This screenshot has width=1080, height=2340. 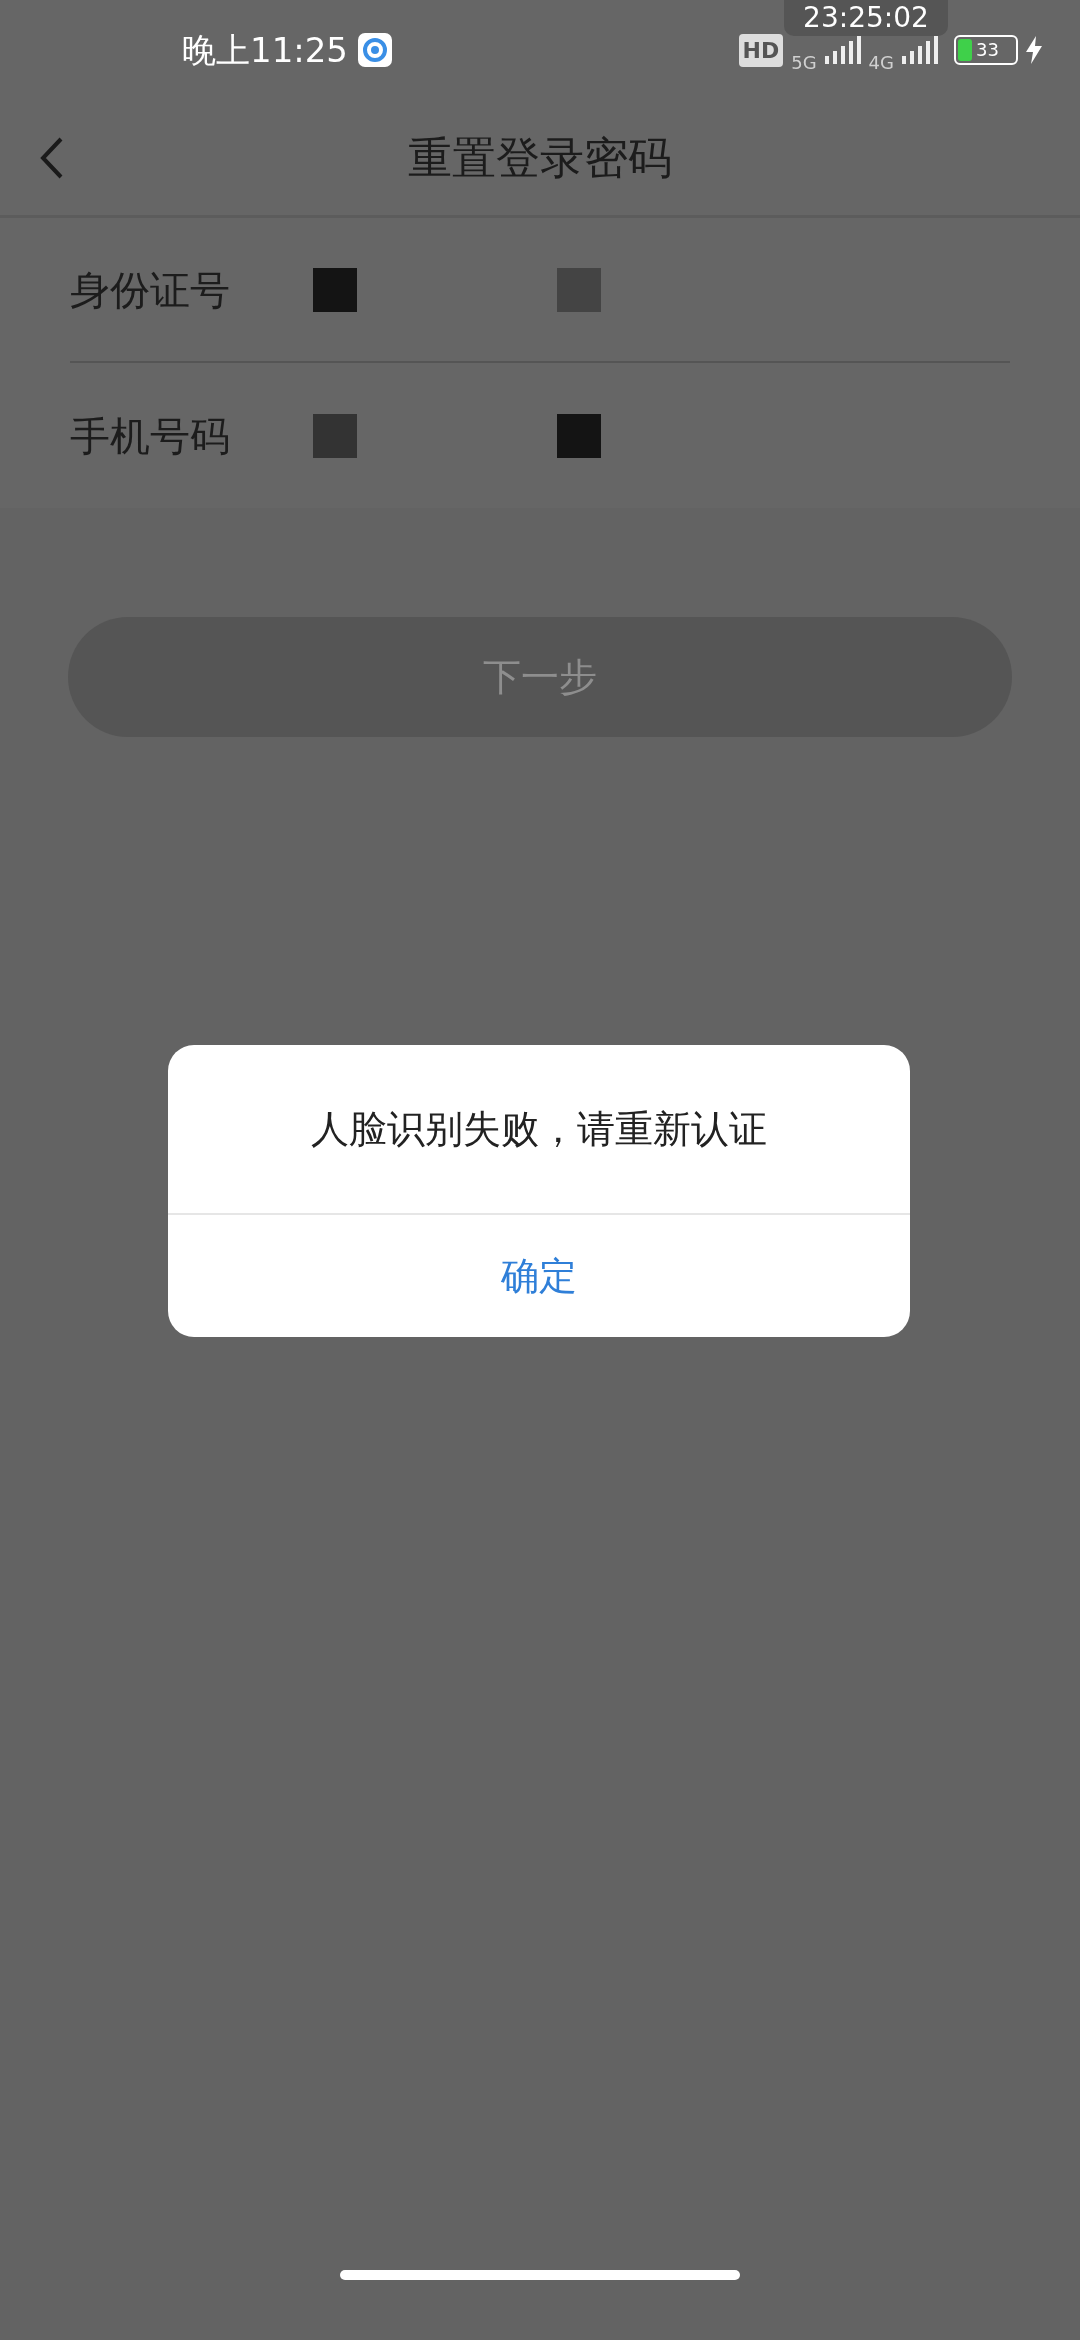 What do you see at coordinates (761, 50) in the screenshot?
I see `hd-badge: HD` at bounding box center [761, 50].